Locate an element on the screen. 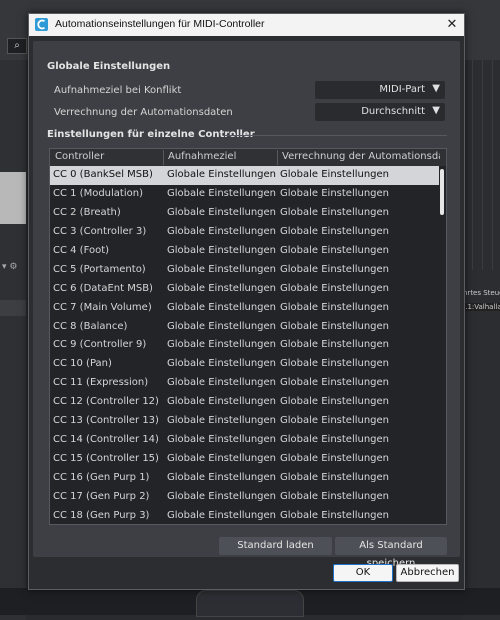 Image resolution: width=500 pixels, height=620 pixels. table-scrollbar is located at coordinates (442, 345).